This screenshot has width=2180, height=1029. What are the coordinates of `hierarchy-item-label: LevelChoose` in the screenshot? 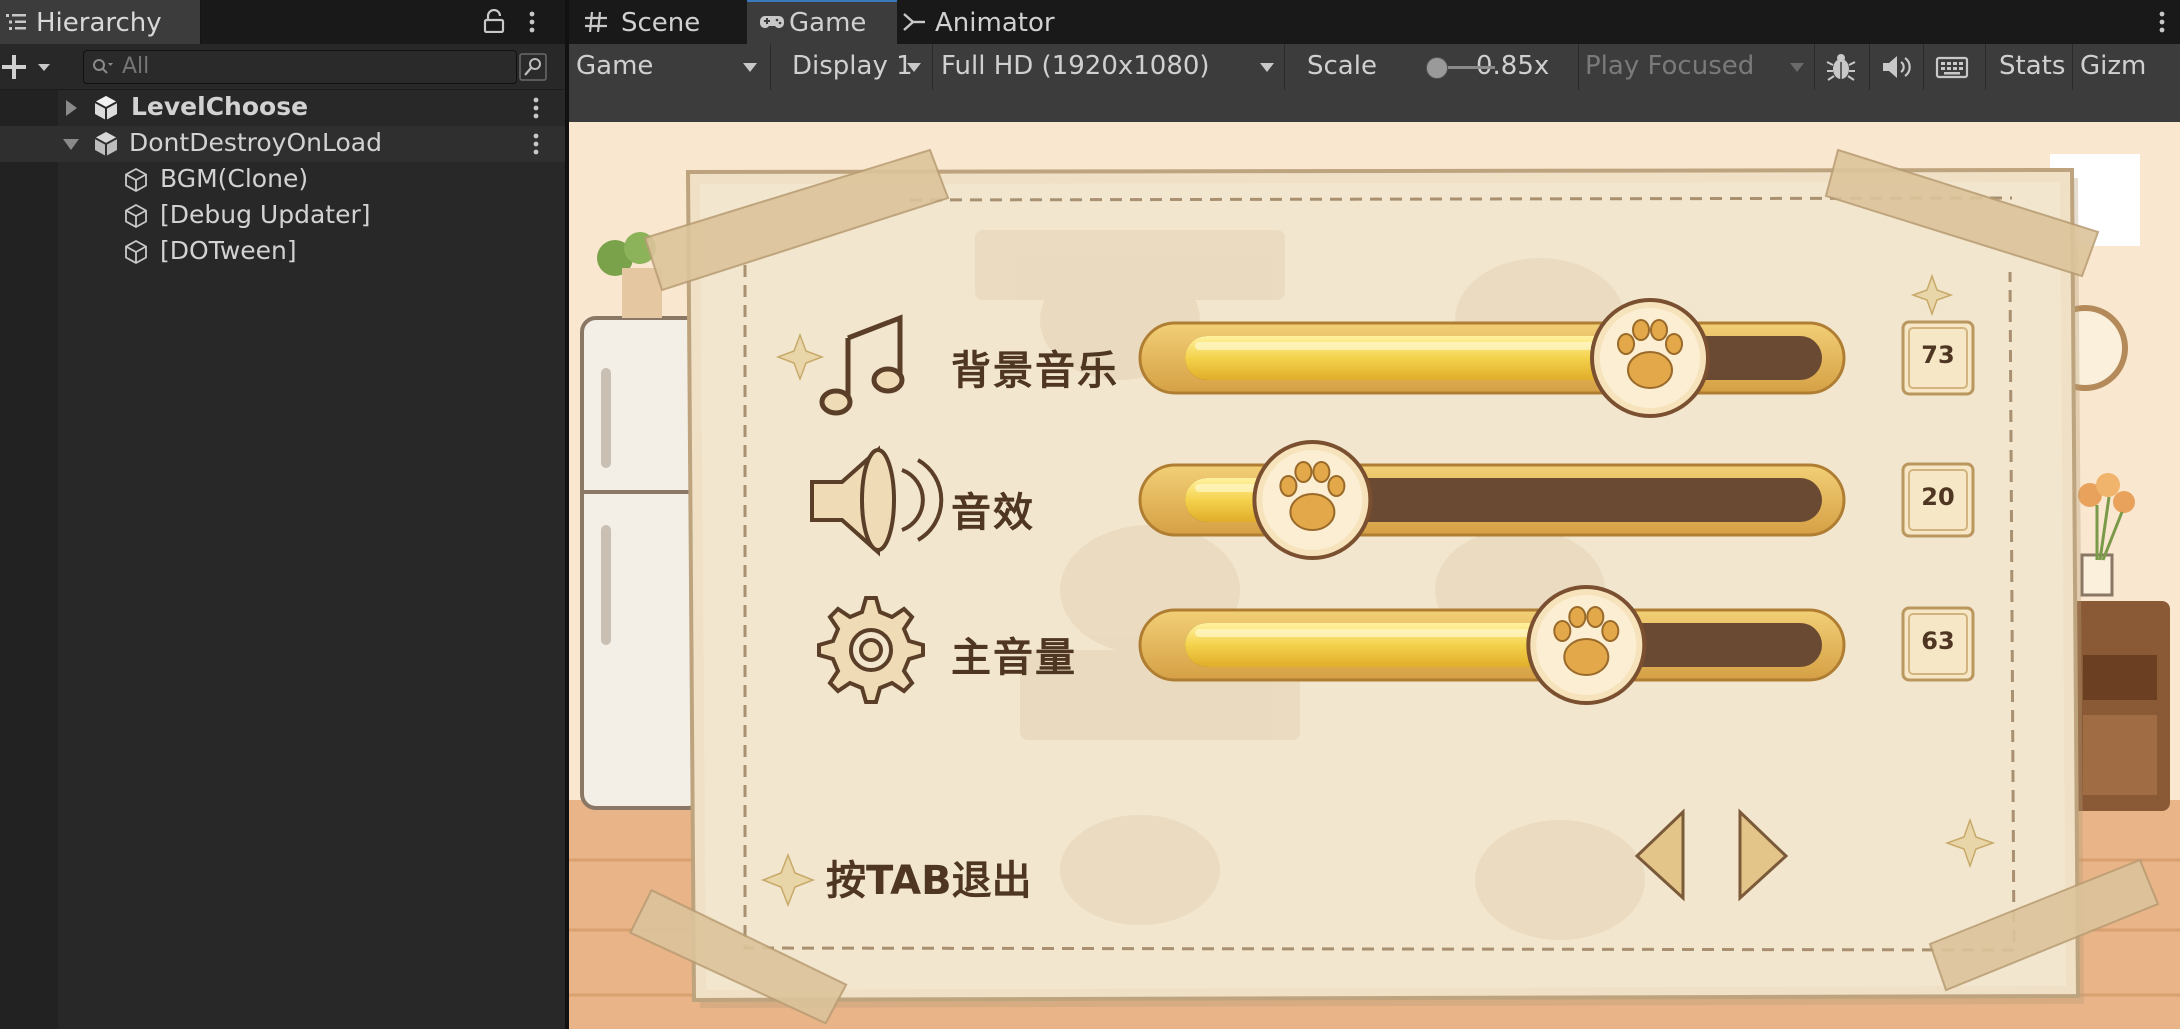 It's located at (220, 106).